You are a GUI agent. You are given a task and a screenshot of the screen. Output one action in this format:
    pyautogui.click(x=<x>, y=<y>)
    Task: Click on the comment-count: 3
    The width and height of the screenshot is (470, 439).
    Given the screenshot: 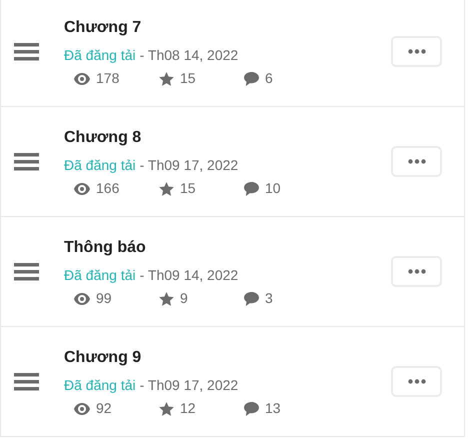 What is the action you would take?
    pyautogui.click(x=269, y=298)
    